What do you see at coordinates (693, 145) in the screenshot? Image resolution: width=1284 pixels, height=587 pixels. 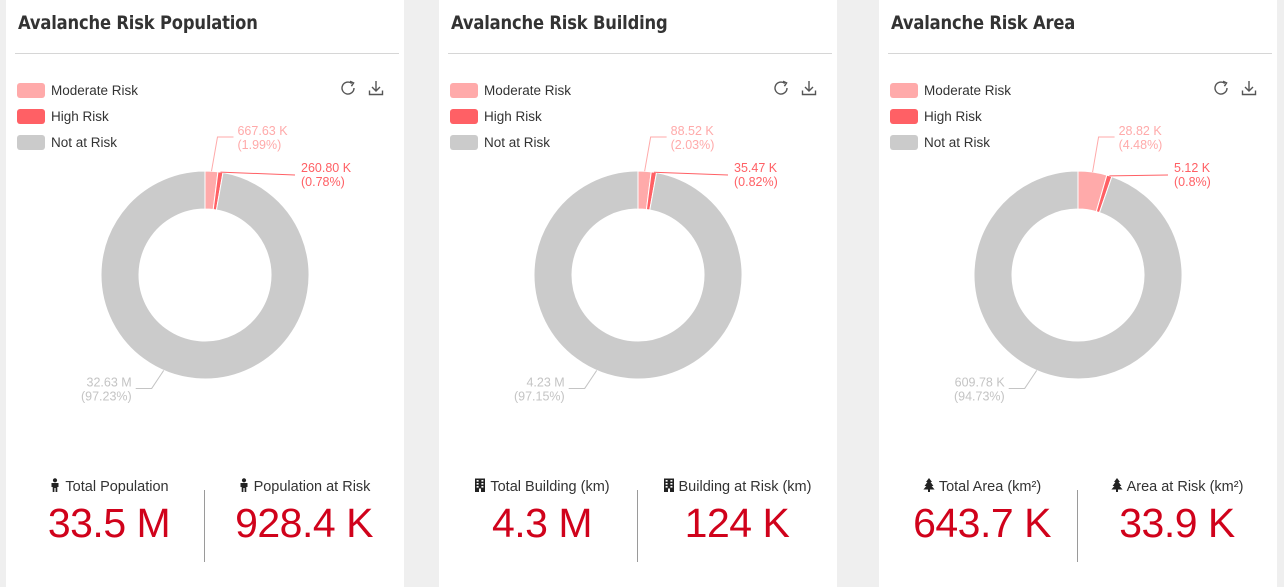 I see `data-label-percent: (2.03%)` at bounding box center [693, 145].